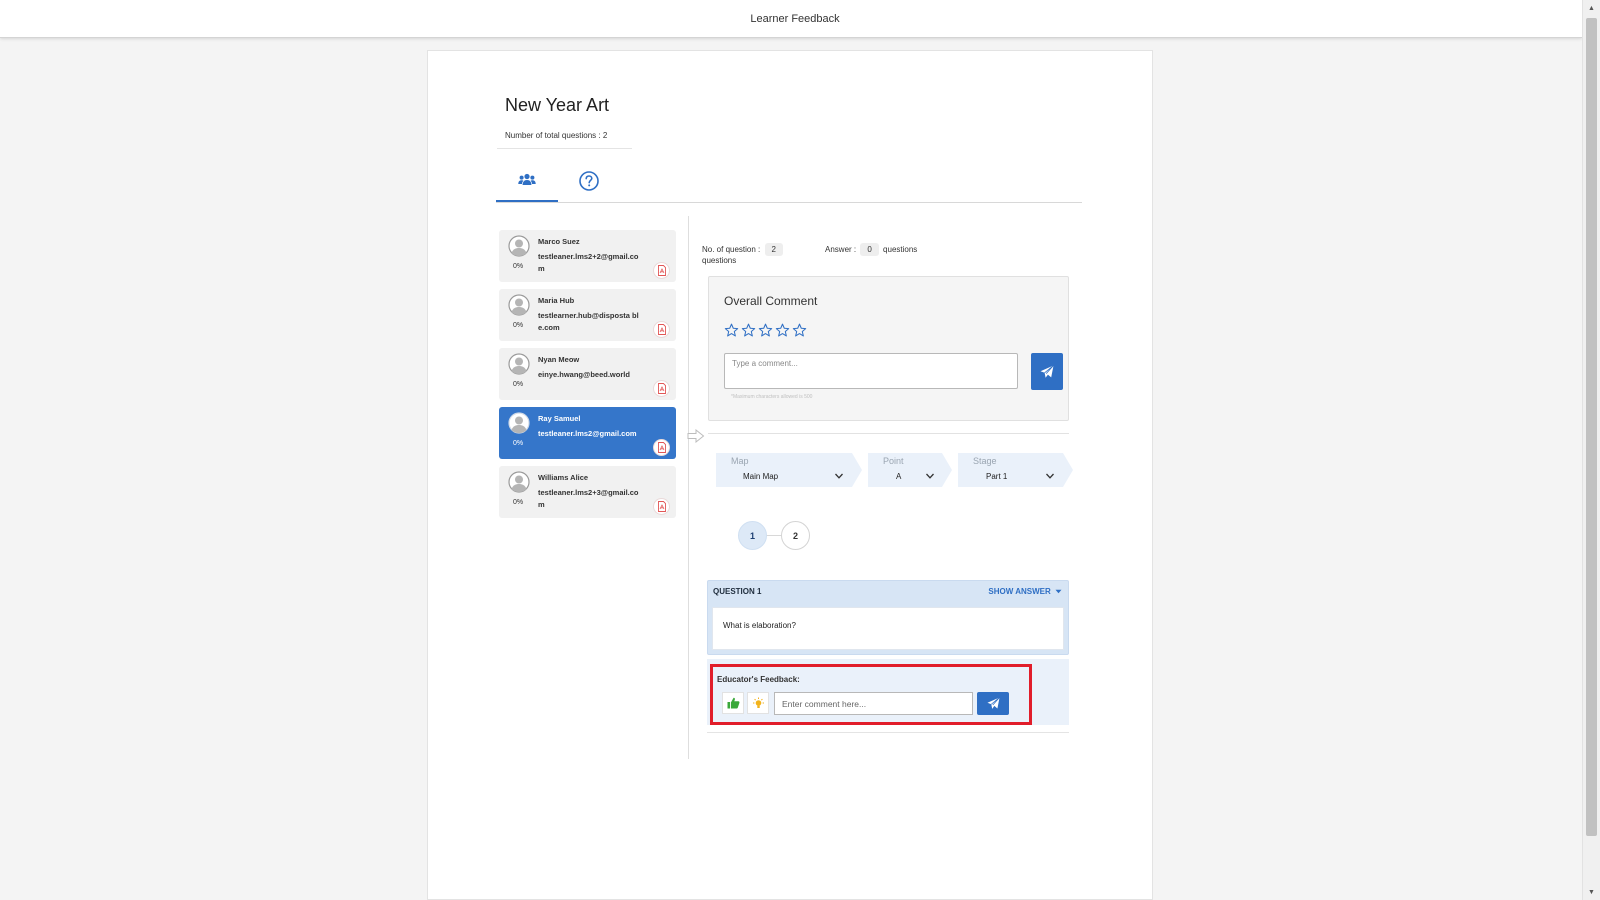  Describe the element at coordinates (740, 461) in the screenshot. I see `map-select-label: Map` at that location.